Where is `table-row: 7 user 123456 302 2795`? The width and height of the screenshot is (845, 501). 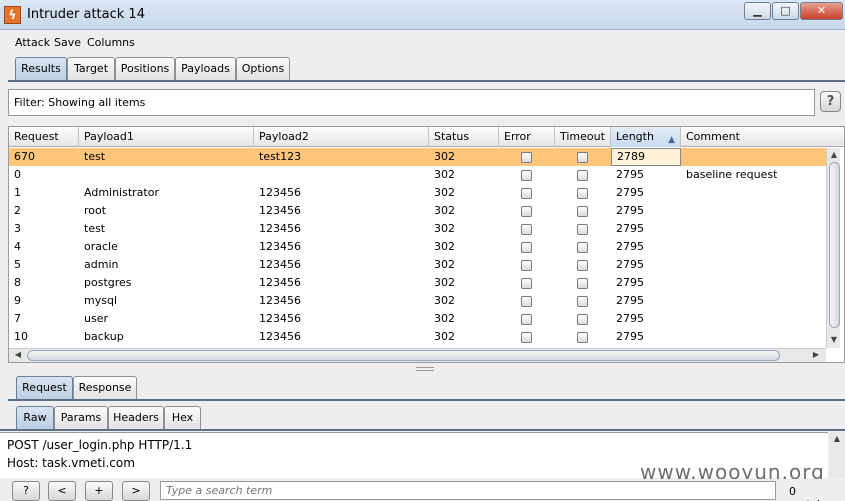 table-row: 7 user 123456 302 2795 is located at coordinates (418, 319).